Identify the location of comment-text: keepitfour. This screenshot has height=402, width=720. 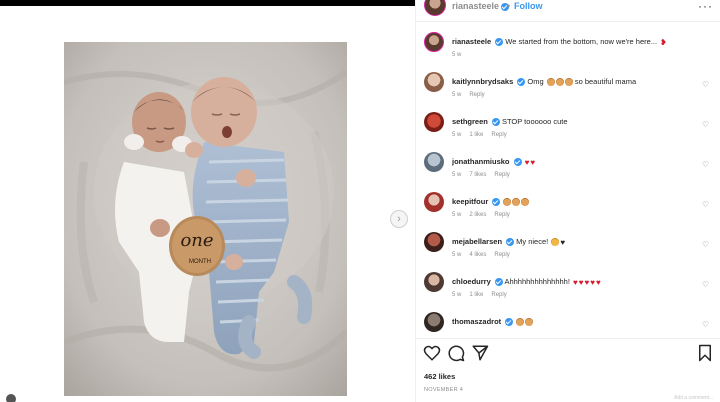
(491, 202).